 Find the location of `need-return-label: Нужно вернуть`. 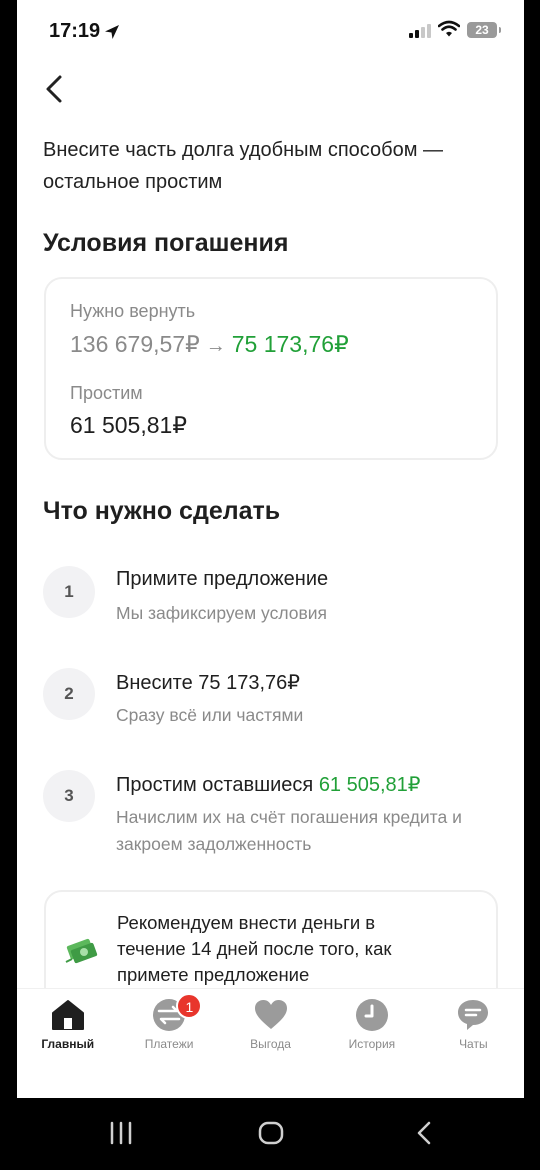

need-return-label: Нужно вернуть is located at coordinates (133, 311).